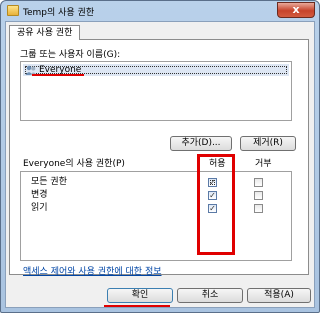 The width and height of the screenshot is (320, 313). I want to click on permission-name: 모든 권한, so click(49, 182).